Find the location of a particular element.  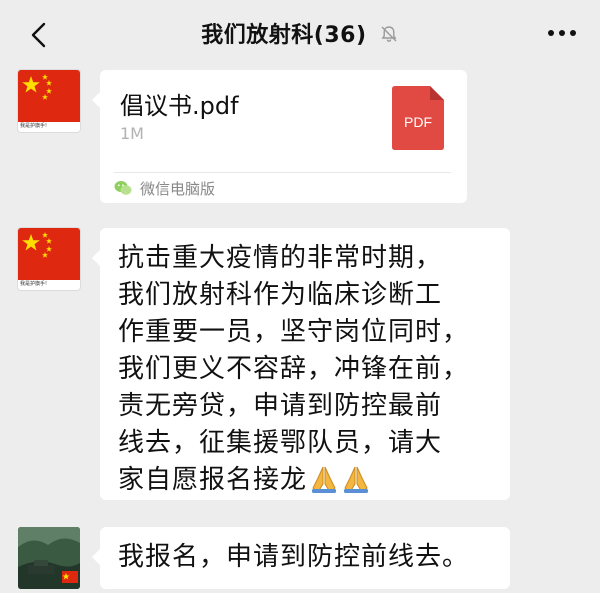

chat-title: 我们放射科(36) is located at coordinates (300, 33).